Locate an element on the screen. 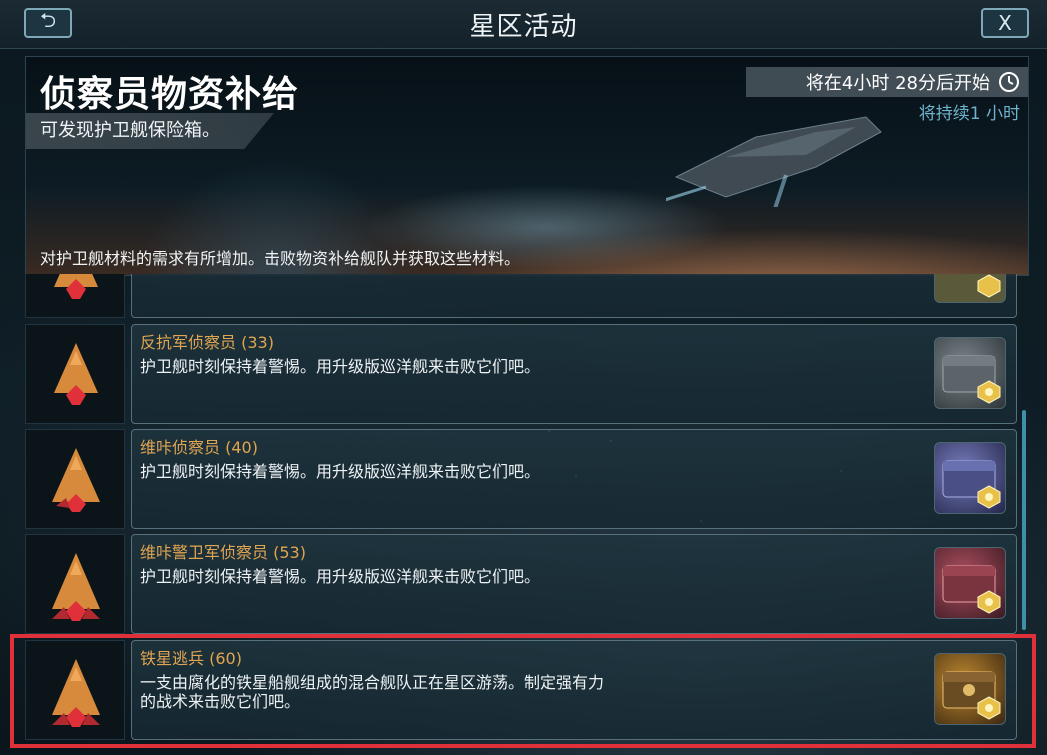  clock-icon is located at coordinates (1009, 82).